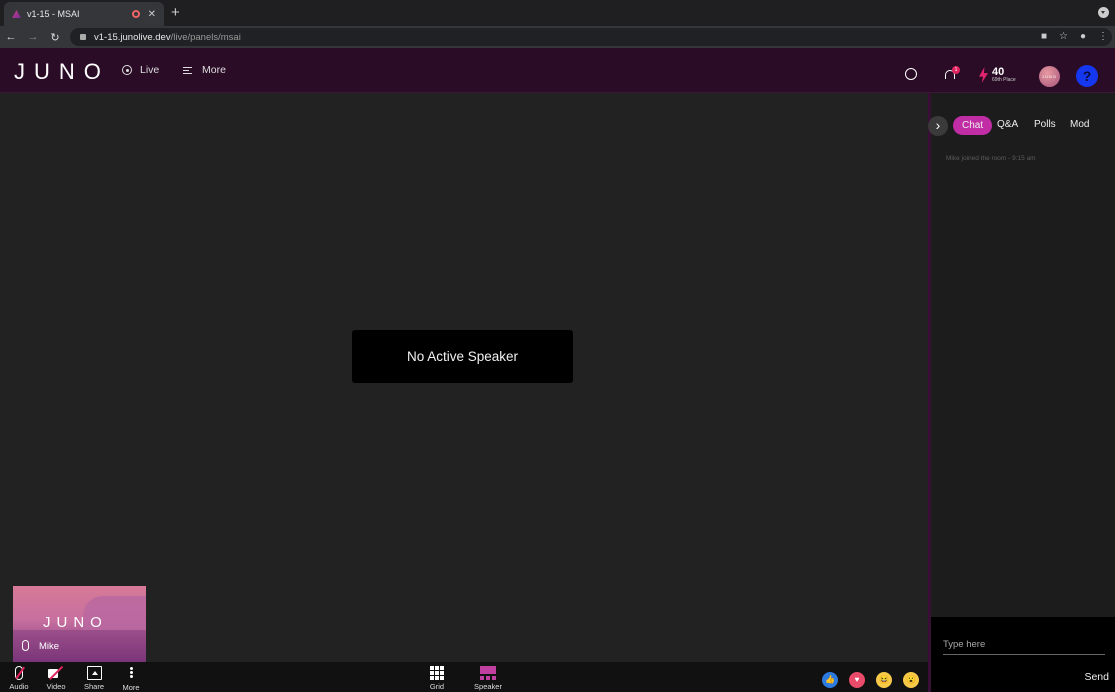 The width and height of the screenshot is (1115, 692). What do you see at coordinates (911, 680) in the screenshot?
I see `wow-reaction-icon: 😮` at bounding box center [911, 680].